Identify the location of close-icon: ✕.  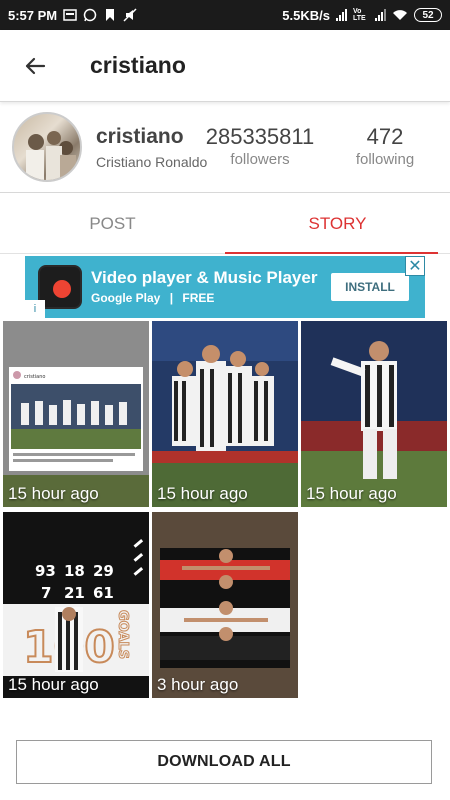
(415, 266).